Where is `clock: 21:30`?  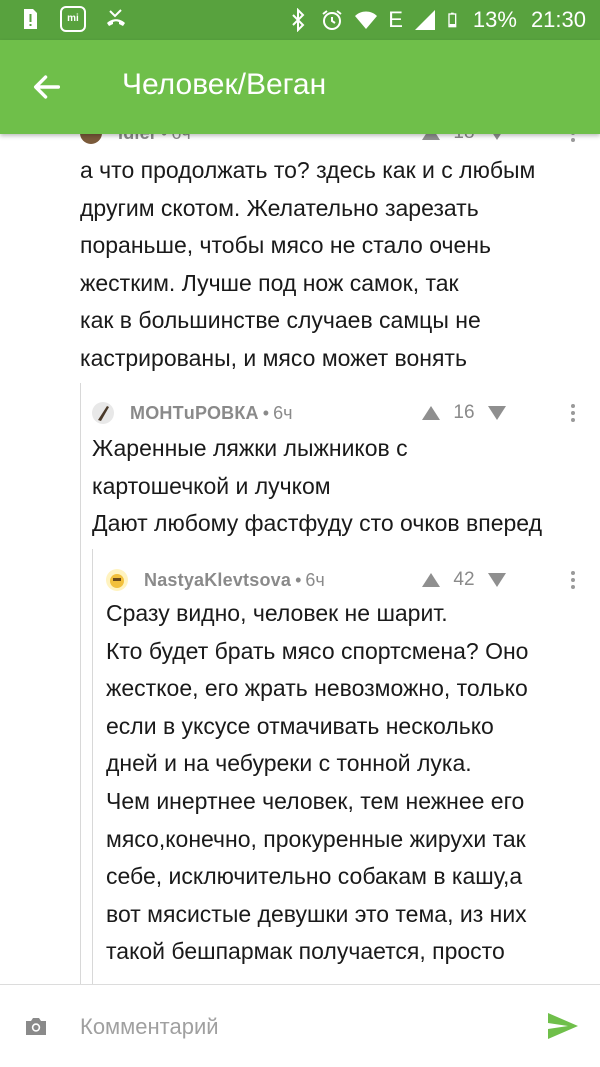
clock: 21:30 is located at coordinates (558, 19).